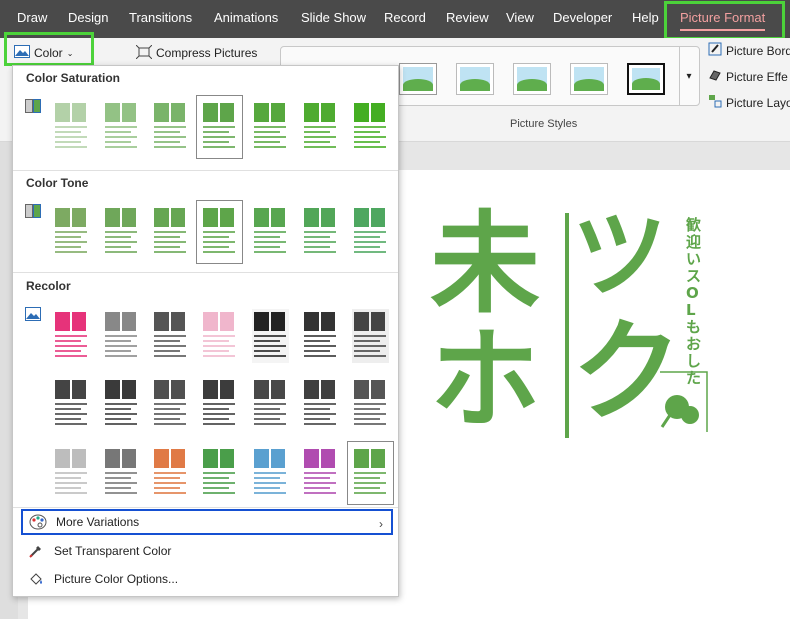 This screenshot has height=619, width=790. What do you see at coordinates (715, 76) in the screenshot?
I see `effects-icon` at bounding box center [715, 76].